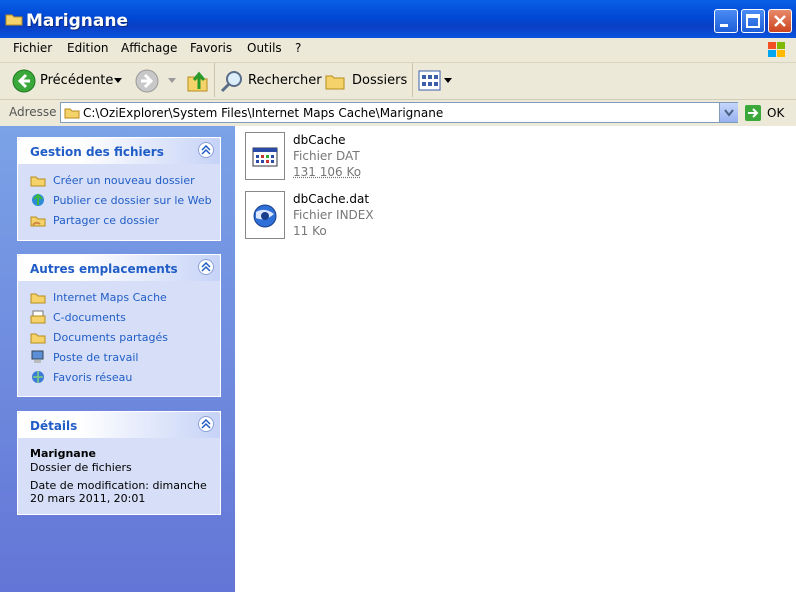 The image size is (796, 592). I want to click on panel-title: Gestion des fichiers, so click(97, 152).